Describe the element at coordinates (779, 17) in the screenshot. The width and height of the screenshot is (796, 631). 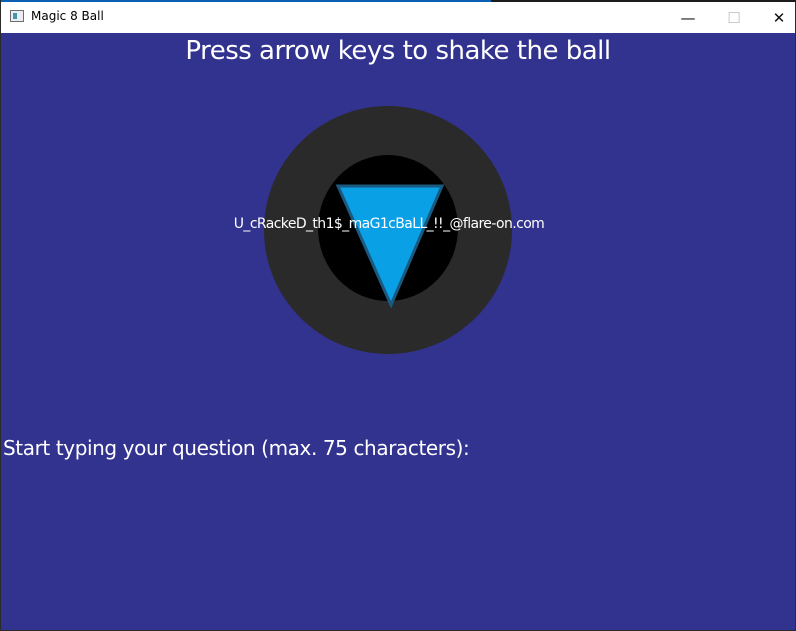
I see `close-icon: ✕` at that location.